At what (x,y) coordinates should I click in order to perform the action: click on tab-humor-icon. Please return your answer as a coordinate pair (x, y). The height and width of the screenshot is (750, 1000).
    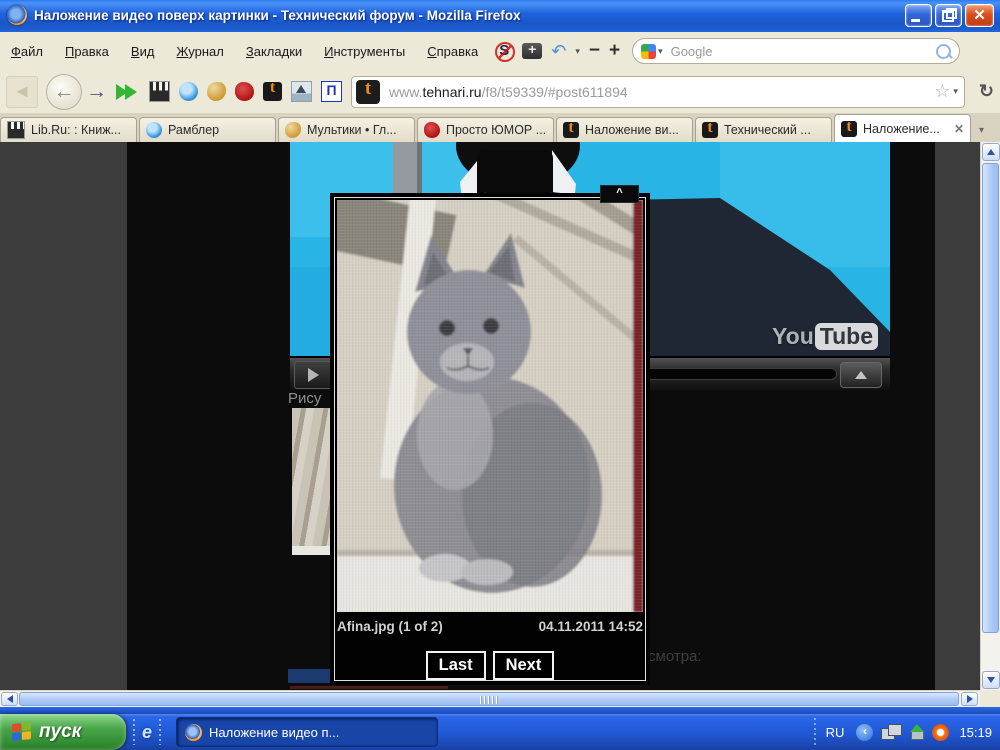
    Looking at the image, I should click on (432, 130).